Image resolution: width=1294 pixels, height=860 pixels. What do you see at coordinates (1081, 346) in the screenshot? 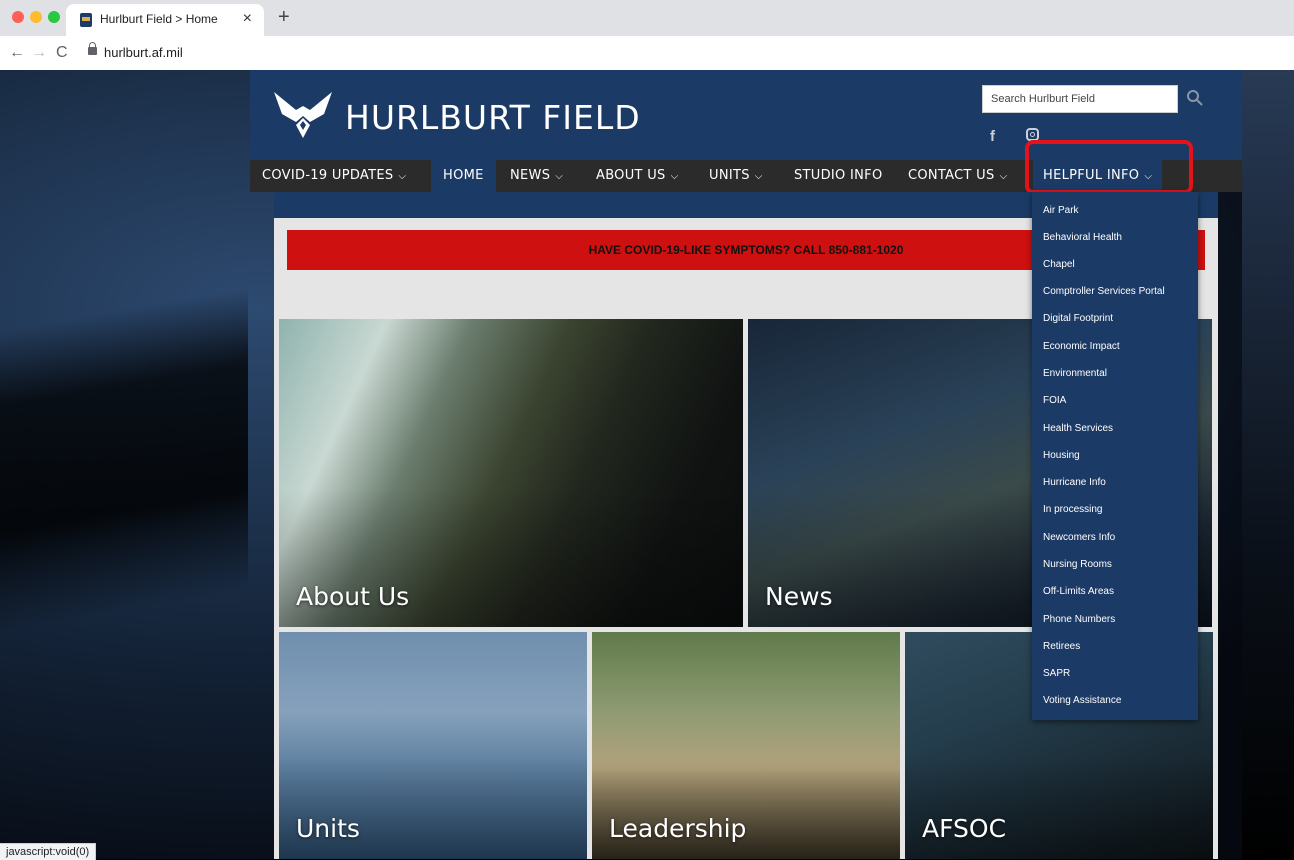
I see `dropdown-item-economic-impact: Economic Impact` at bounding box center [1081, 346].